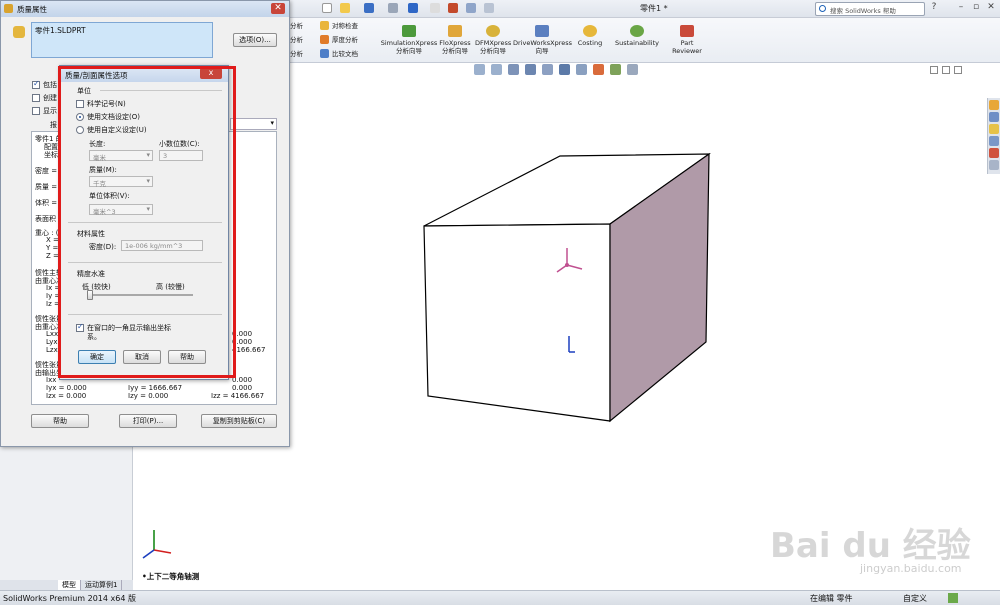 This screenshot has width=1000, height=605. What do you see at coordinates (994, 129) in the screenshot?
I see `file-explorer-tab-icon` at bounding box center [994, 129].